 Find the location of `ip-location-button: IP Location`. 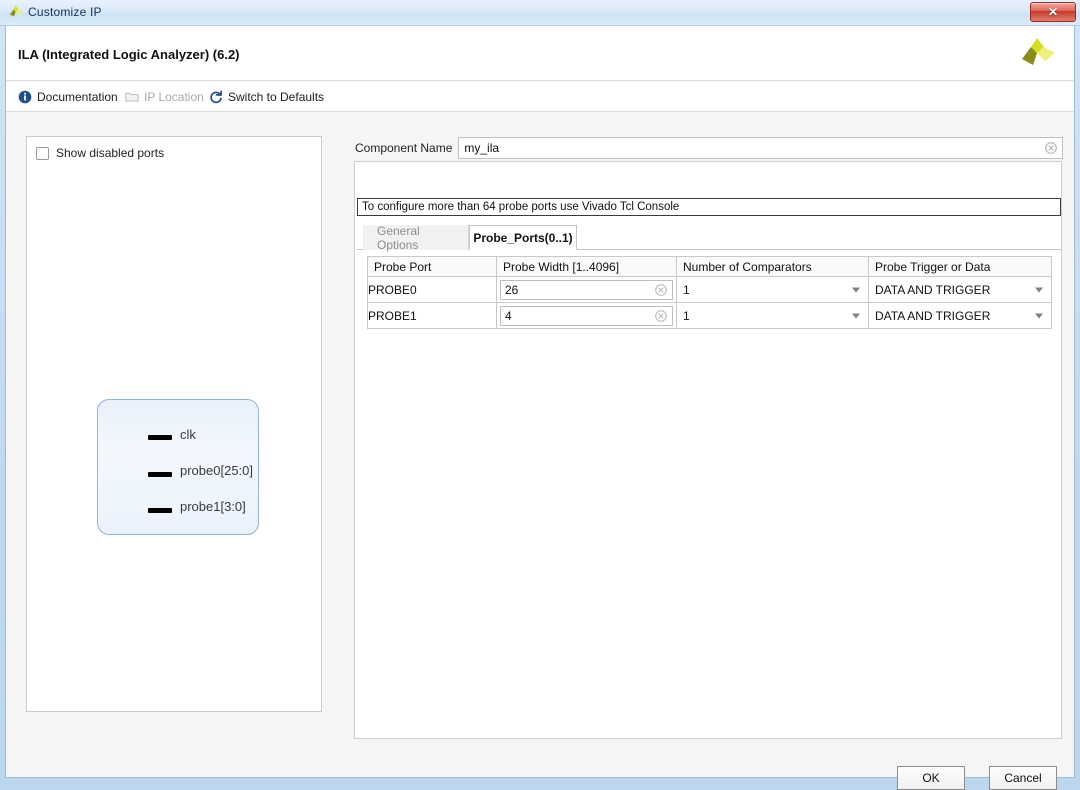

ip-location-button: IP Location is located at coordinates (164, 97).